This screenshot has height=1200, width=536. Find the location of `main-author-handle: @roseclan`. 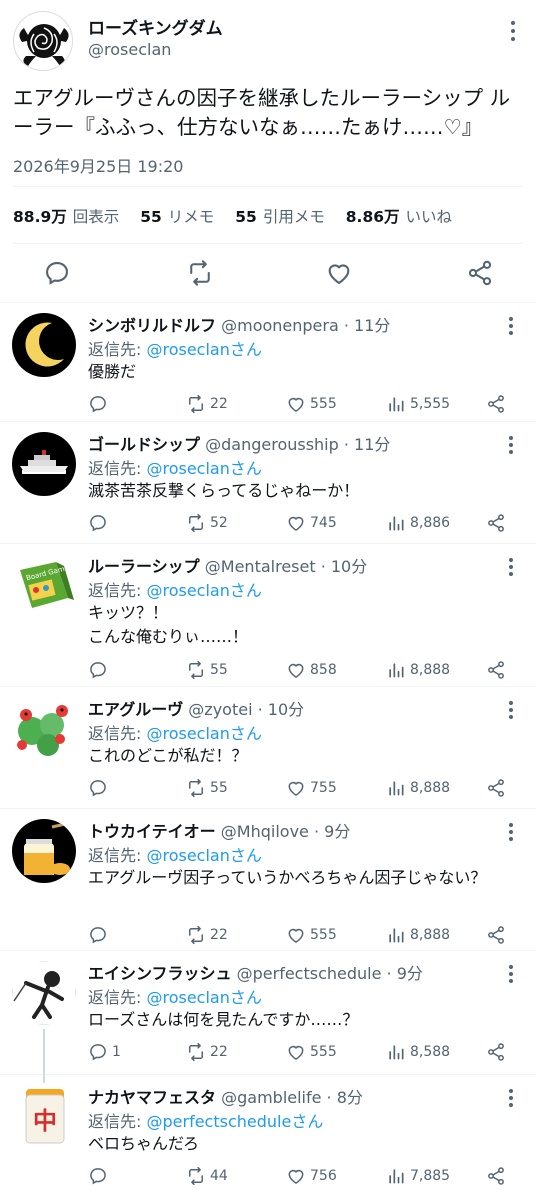

main-author-handle: @roseclan is located at coordinates (129, 49).